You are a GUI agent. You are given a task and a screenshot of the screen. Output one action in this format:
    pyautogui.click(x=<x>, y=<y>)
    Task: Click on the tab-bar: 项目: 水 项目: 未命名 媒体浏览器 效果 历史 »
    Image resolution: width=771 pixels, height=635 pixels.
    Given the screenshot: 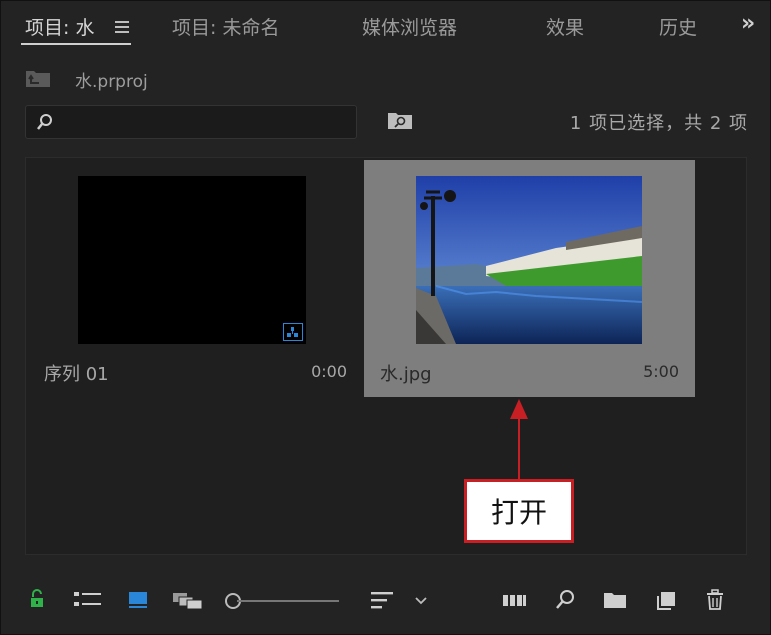 What is the action you would take?
    pyautogui.click(x=386, y=26)
    